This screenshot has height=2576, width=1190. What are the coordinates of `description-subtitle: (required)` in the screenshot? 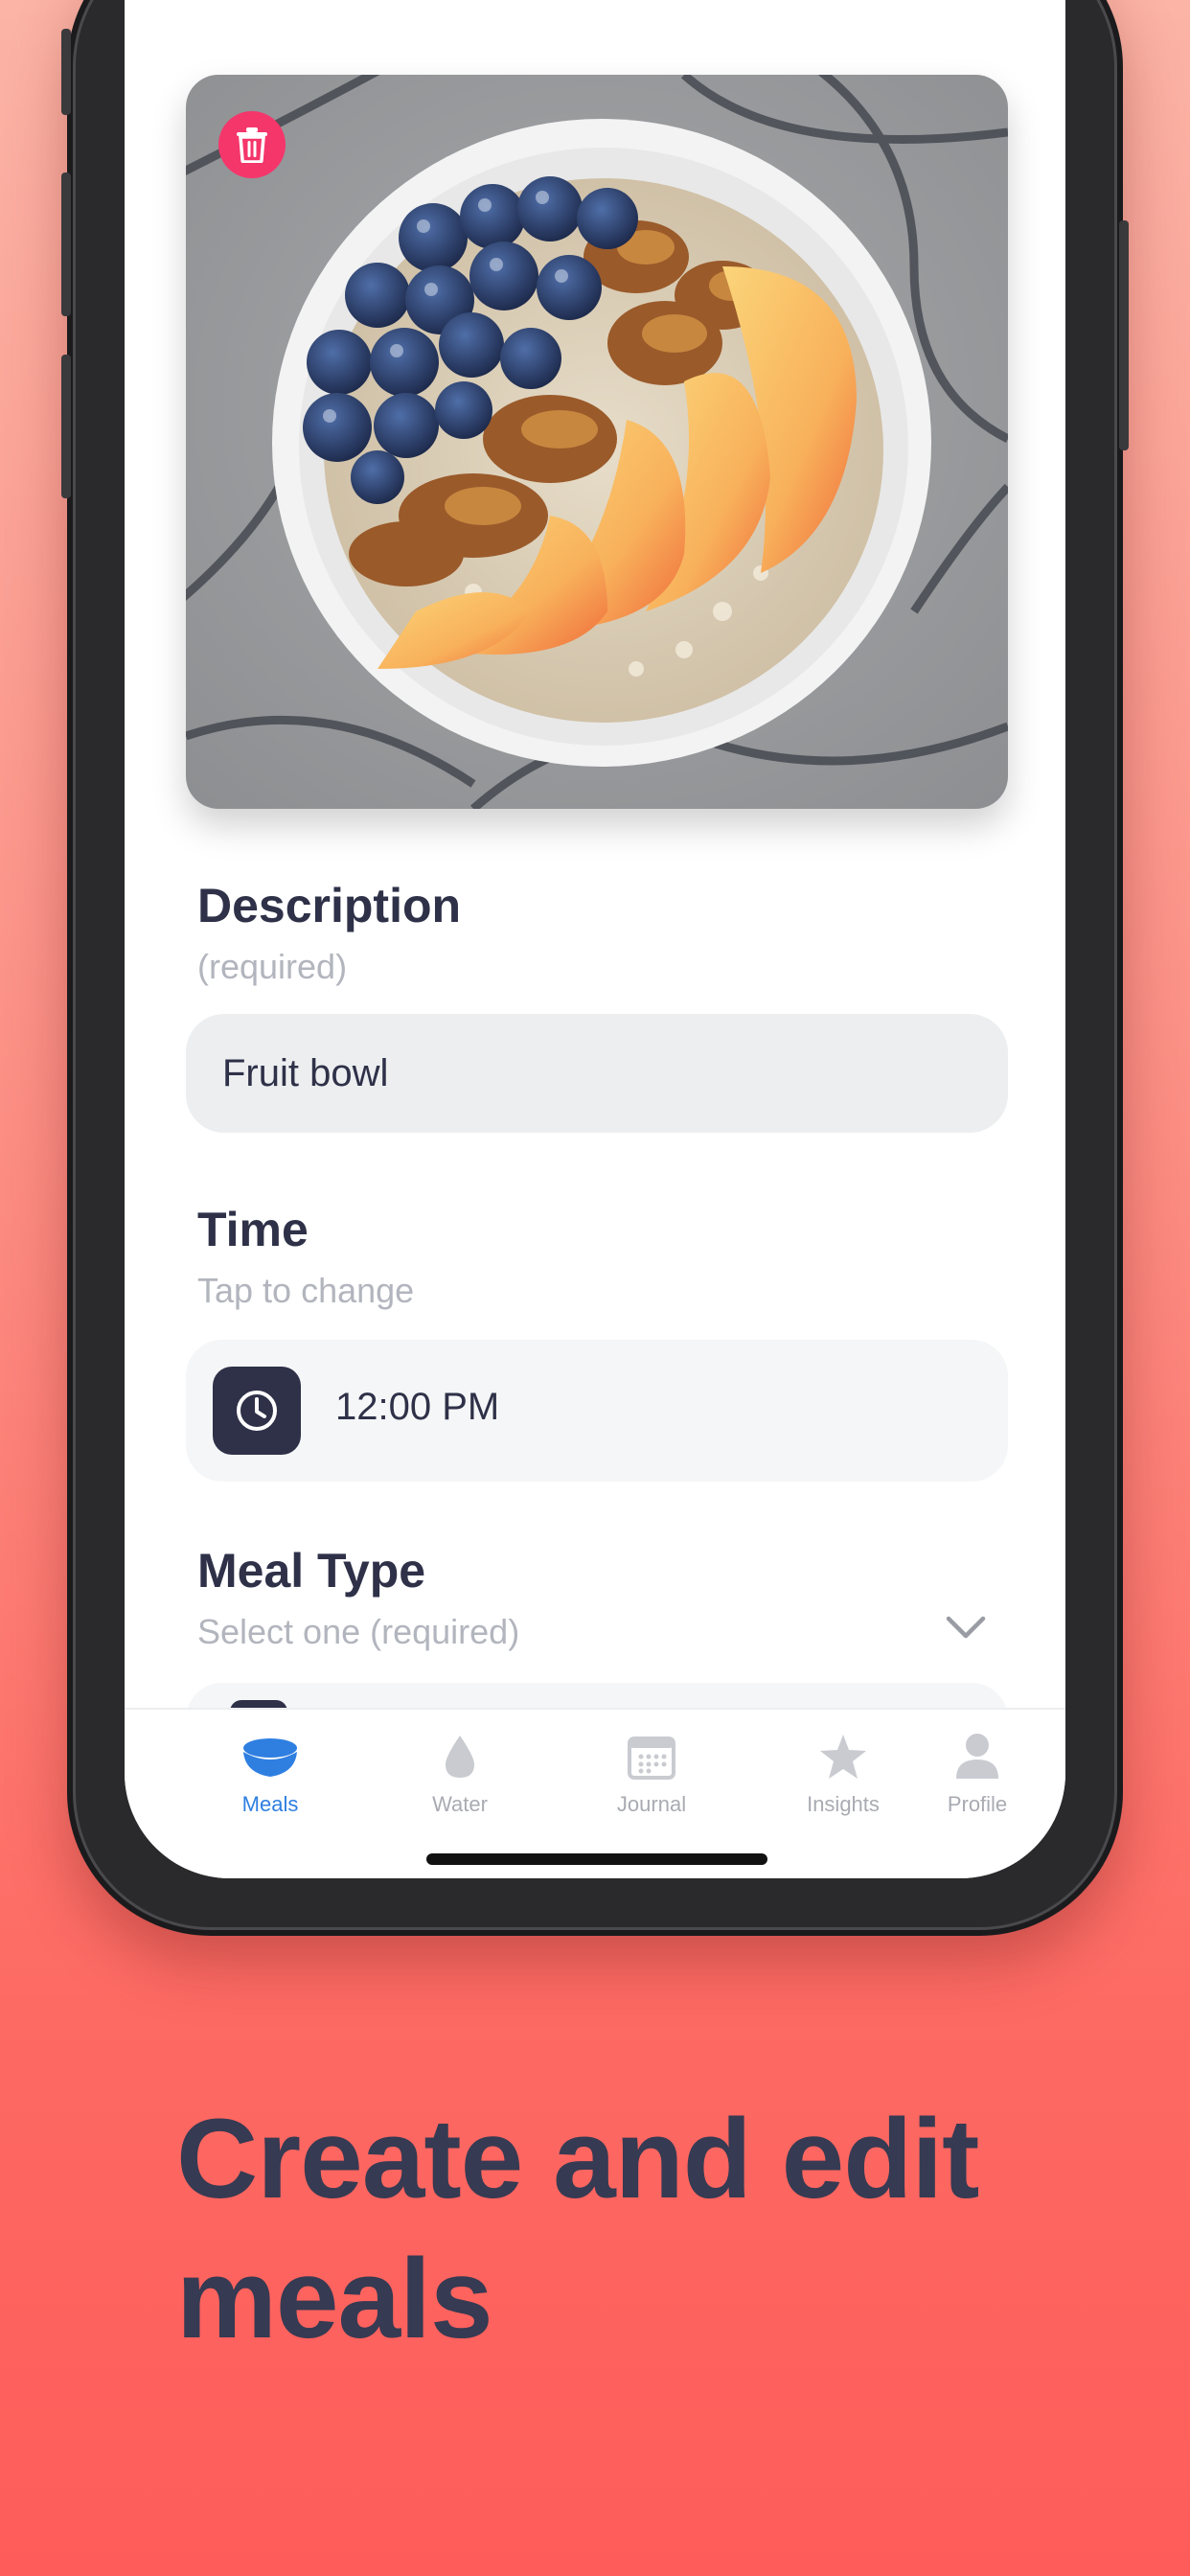 It's located at (272, 966).